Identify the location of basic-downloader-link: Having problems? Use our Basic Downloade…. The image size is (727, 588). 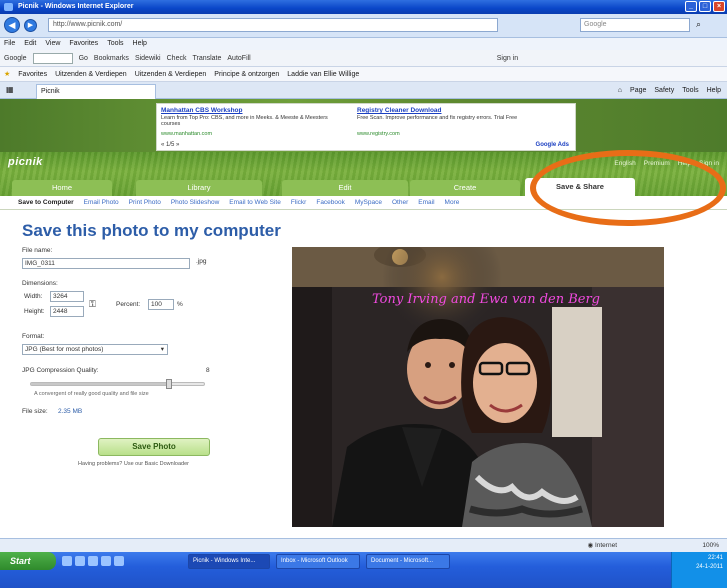
(133, 464).